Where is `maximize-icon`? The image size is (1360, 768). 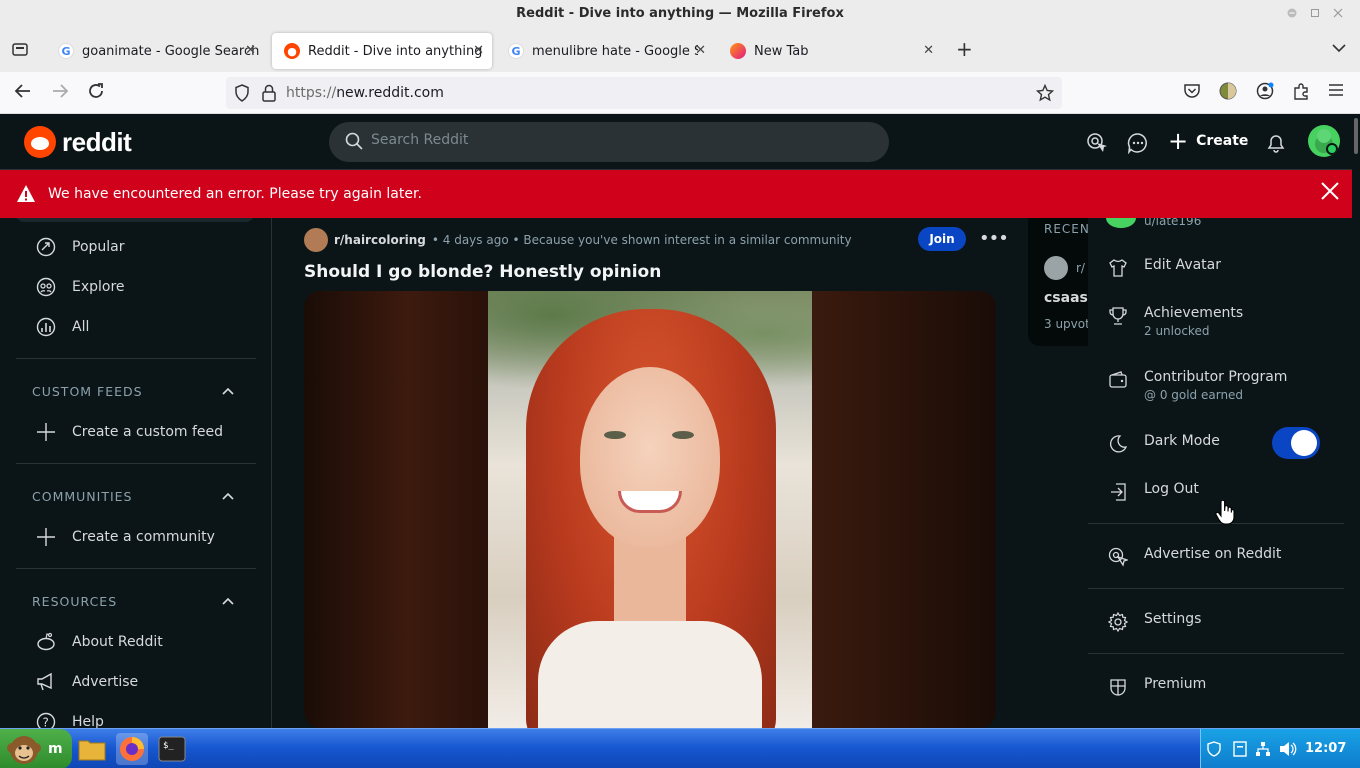
maximize-icon is located at coordinates (1315, 14).